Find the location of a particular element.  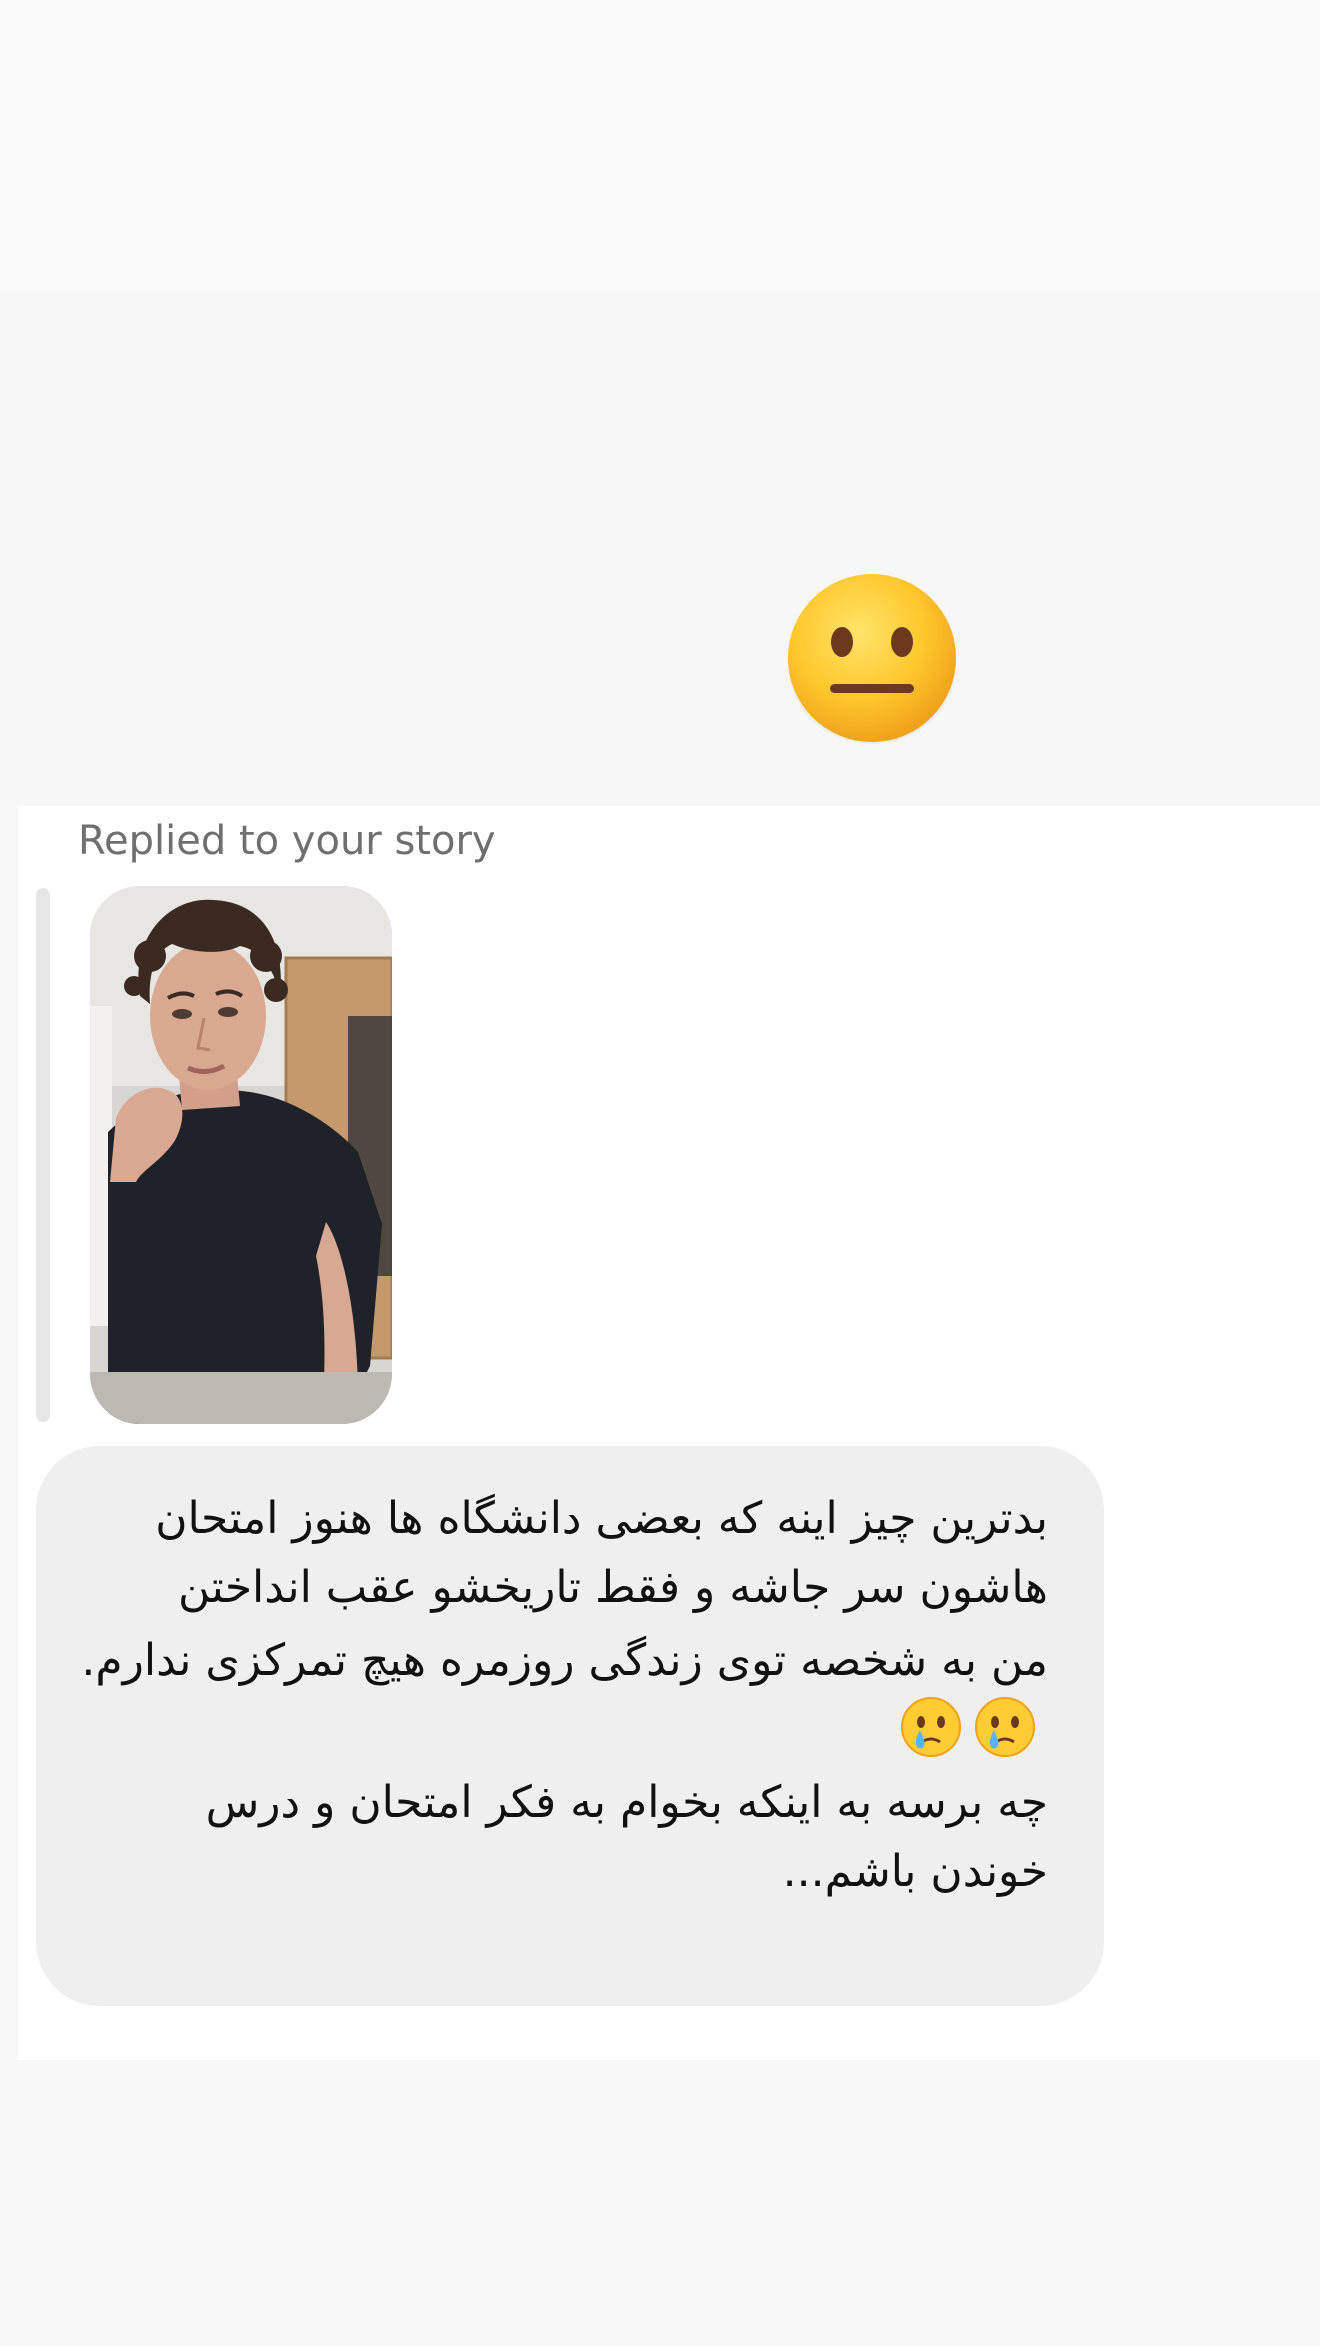

story-thumbnail is located at coordinates (241, 1155).